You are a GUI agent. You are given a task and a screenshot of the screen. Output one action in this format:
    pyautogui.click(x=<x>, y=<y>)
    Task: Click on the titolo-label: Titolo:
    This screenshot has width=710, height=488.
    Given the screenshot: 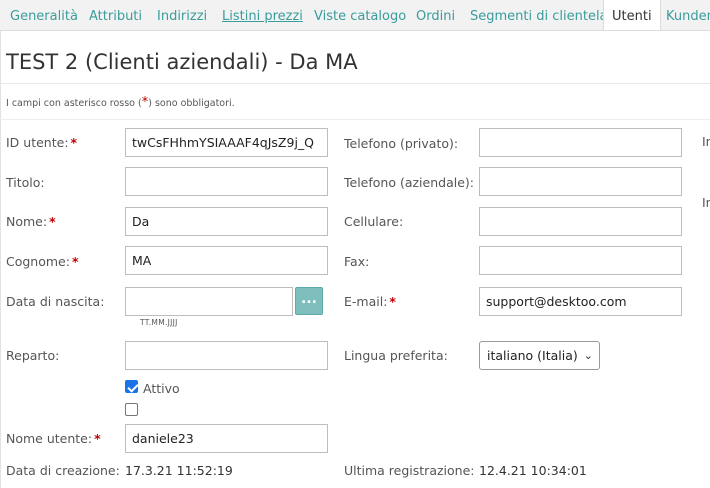 What is the action you would take?
    pyautogui.click(x=25, y=182)
    